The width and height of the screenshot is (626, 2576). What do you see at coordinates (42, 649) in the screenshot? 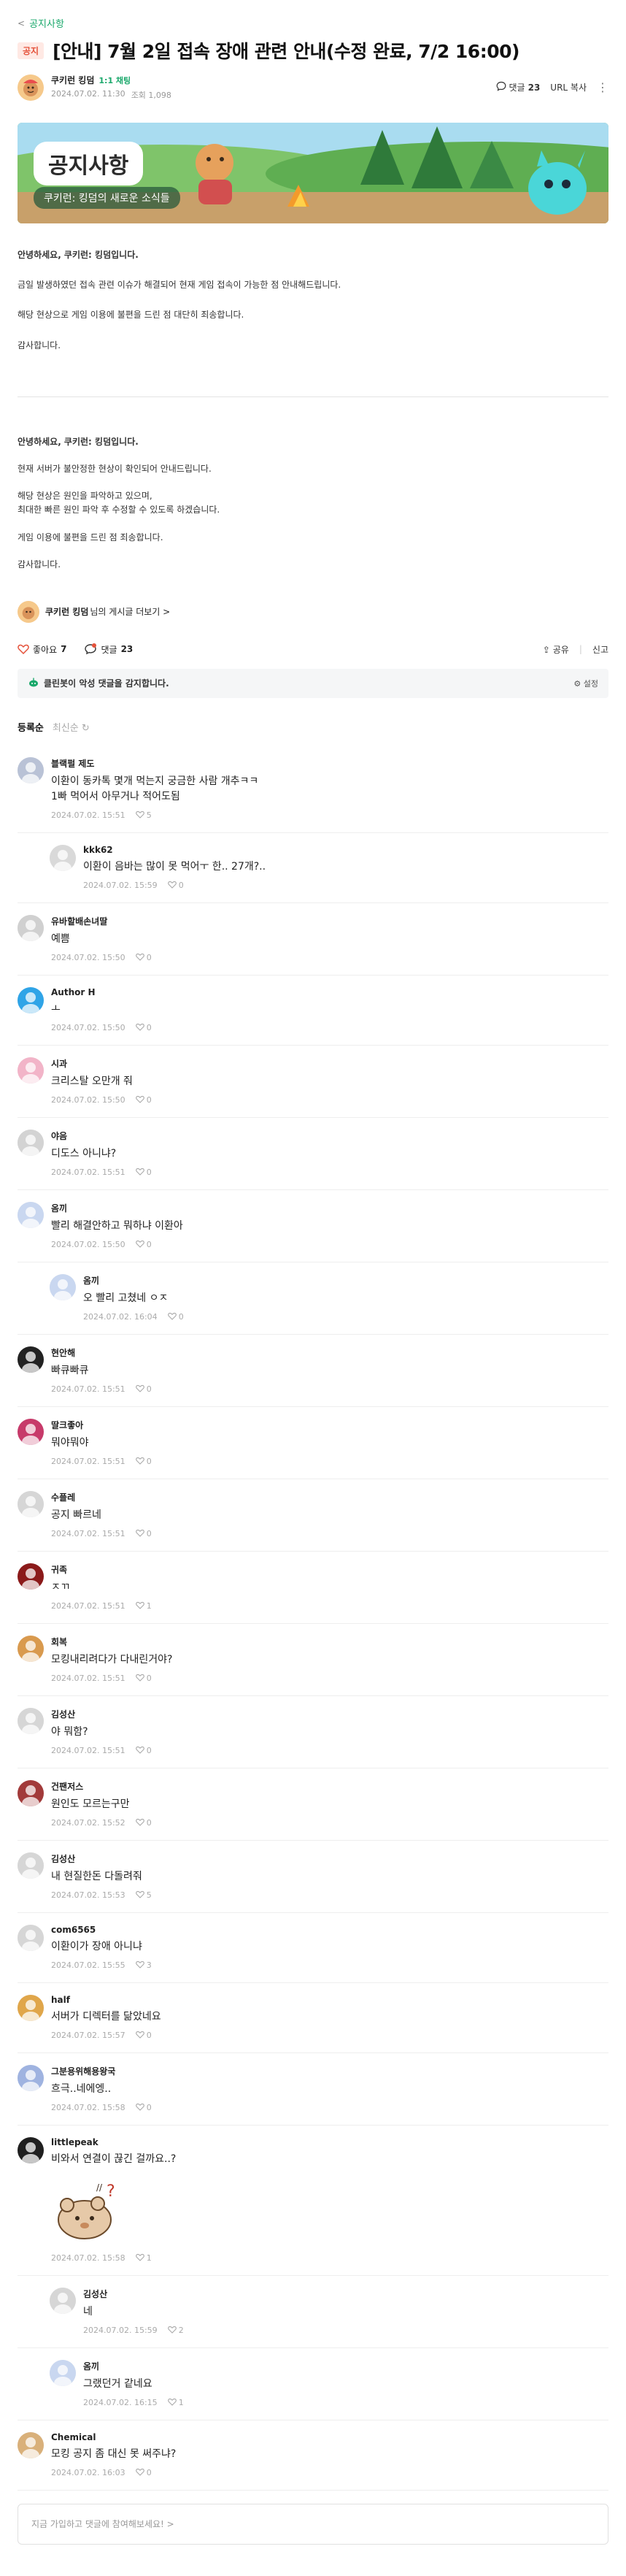
I see `like-button: 좋아요 7` at bounding box center [42, 649].